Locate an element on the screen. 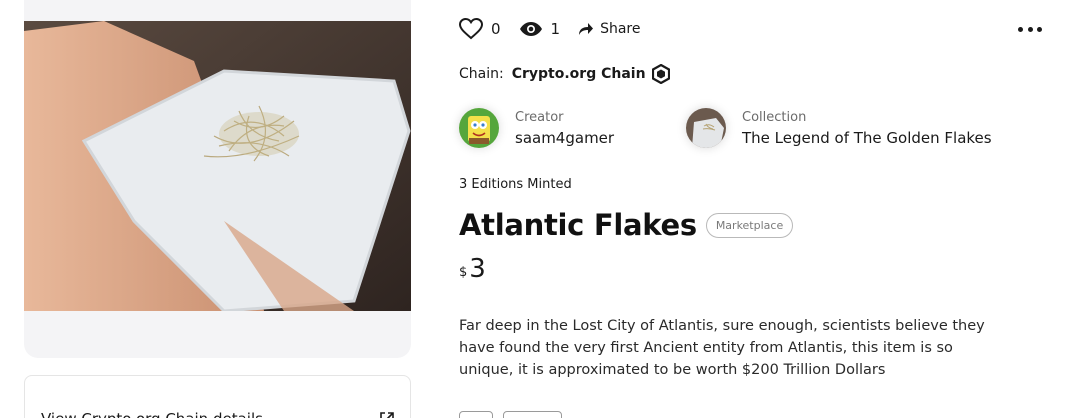 The image size is (1077, 418). collection-label: Collection is located at coordinates (774, 117).